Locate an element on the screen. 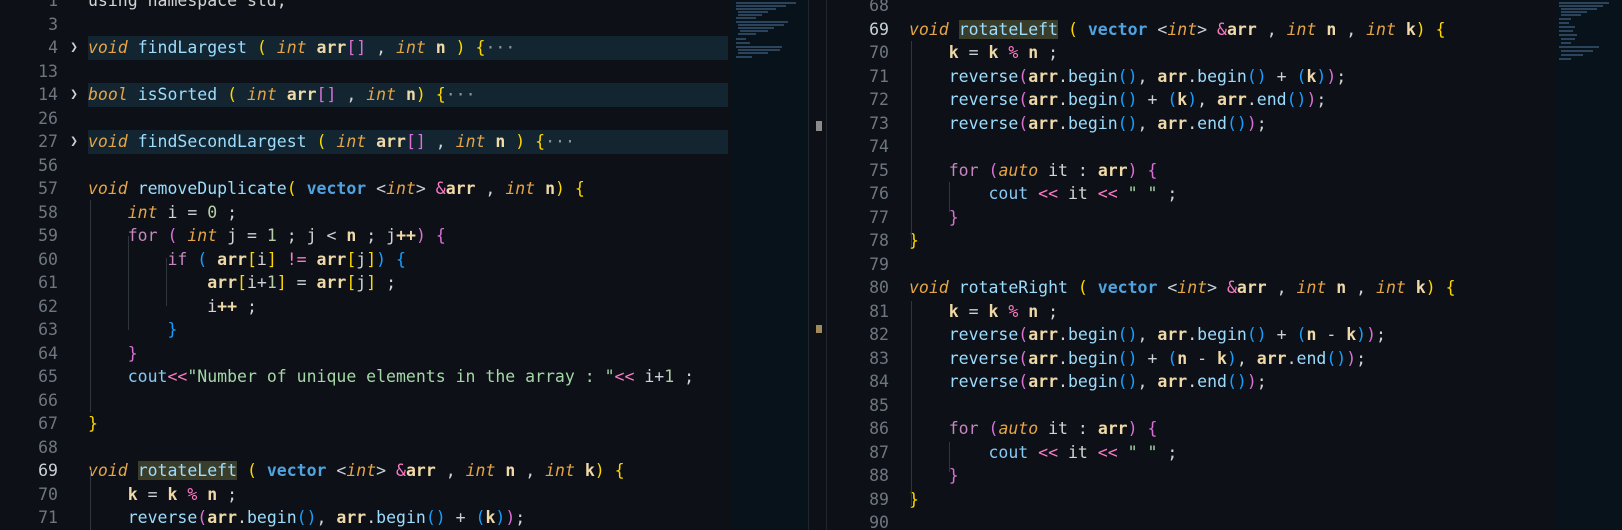 This screenshot has height=530, width=1622. line-number: 76 is located at coordinates (879, 193).